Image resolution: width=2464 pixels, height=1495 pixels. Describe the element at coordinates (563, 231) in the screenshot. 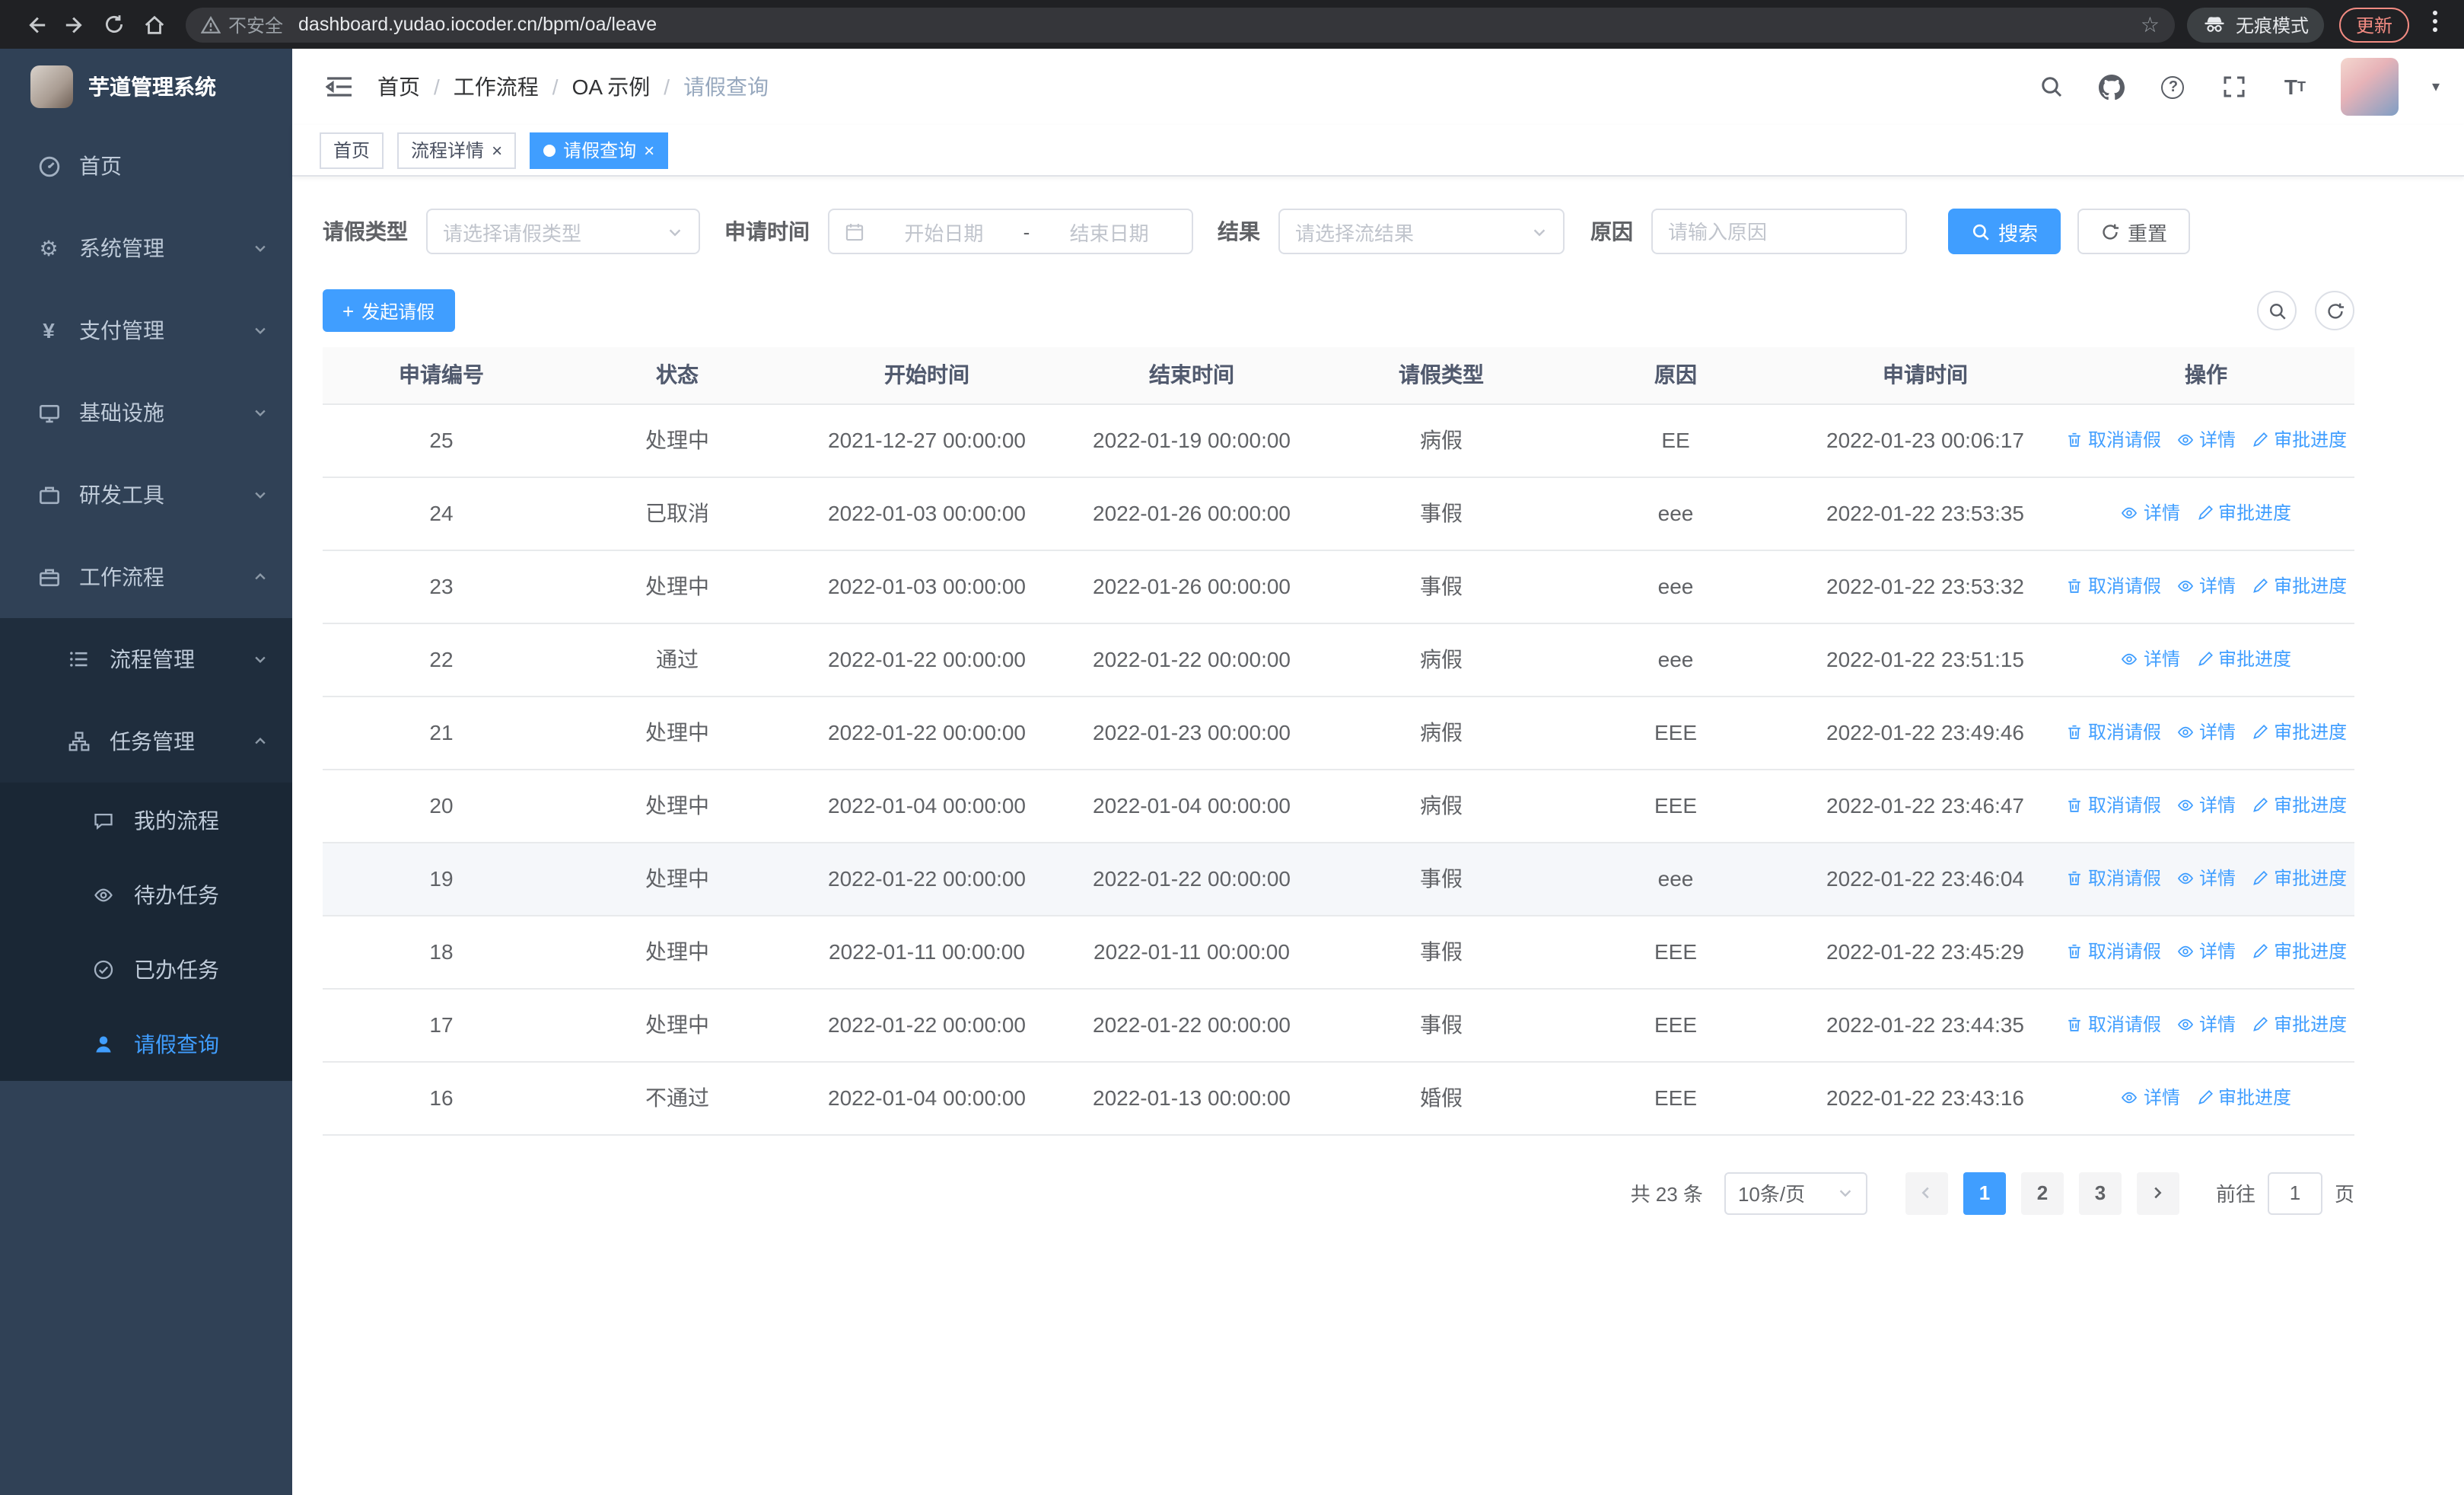

I see `leave-type-select: 请选择请假类型` at that location.